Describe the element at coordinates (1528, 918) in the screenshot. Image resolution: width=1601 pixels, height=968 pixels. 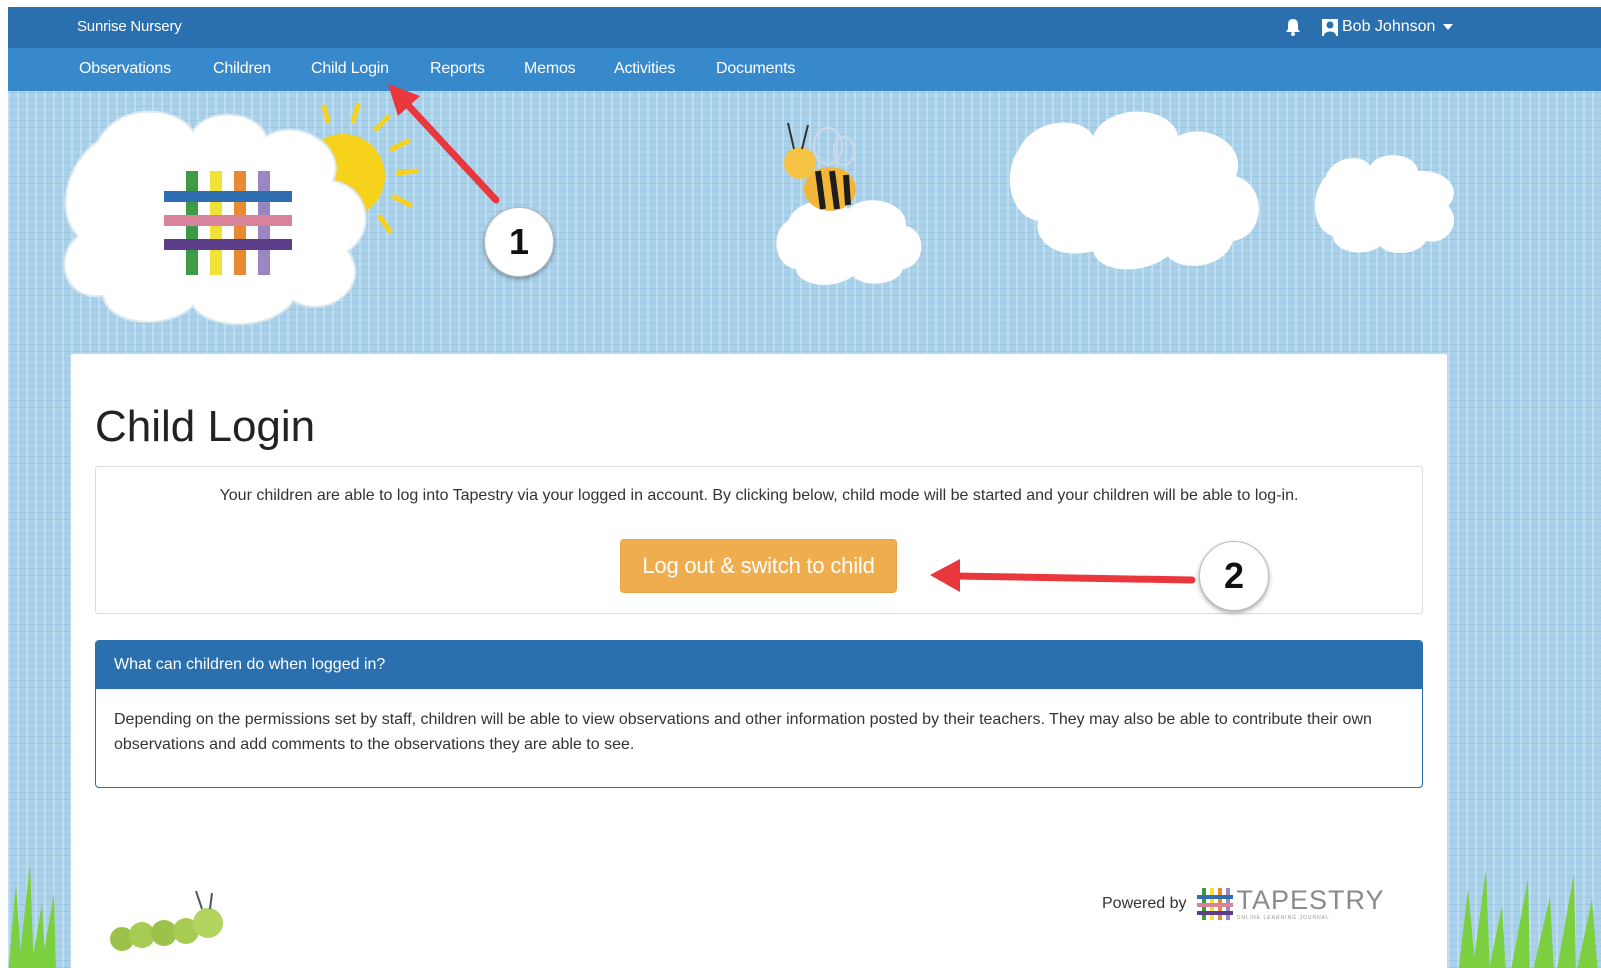
I see `grass-right` at that location.